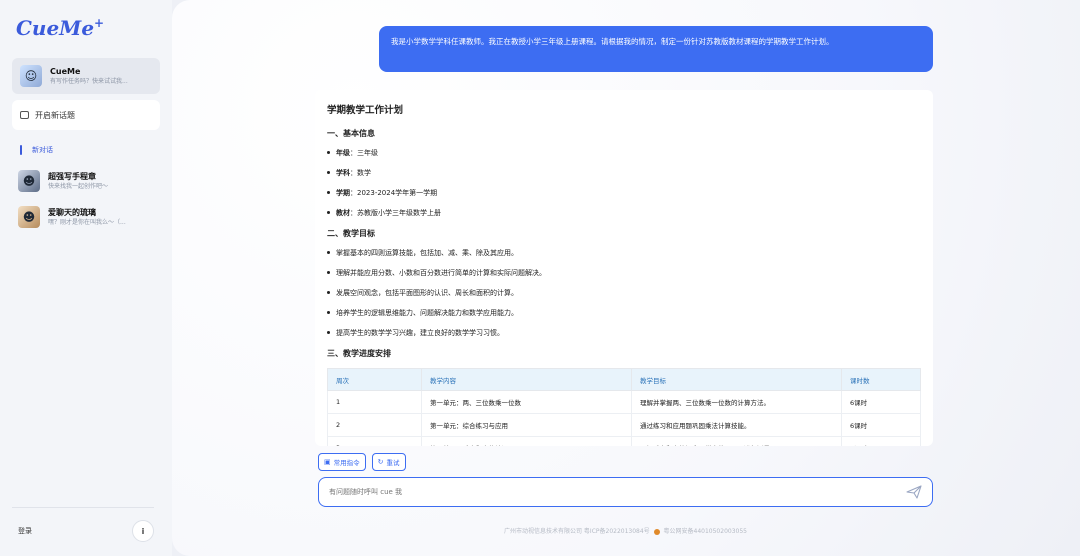 The width and height of the screenshot is (1080, 556). I want to click on section-heading: 三、教学进度安排, so click(359, 353).